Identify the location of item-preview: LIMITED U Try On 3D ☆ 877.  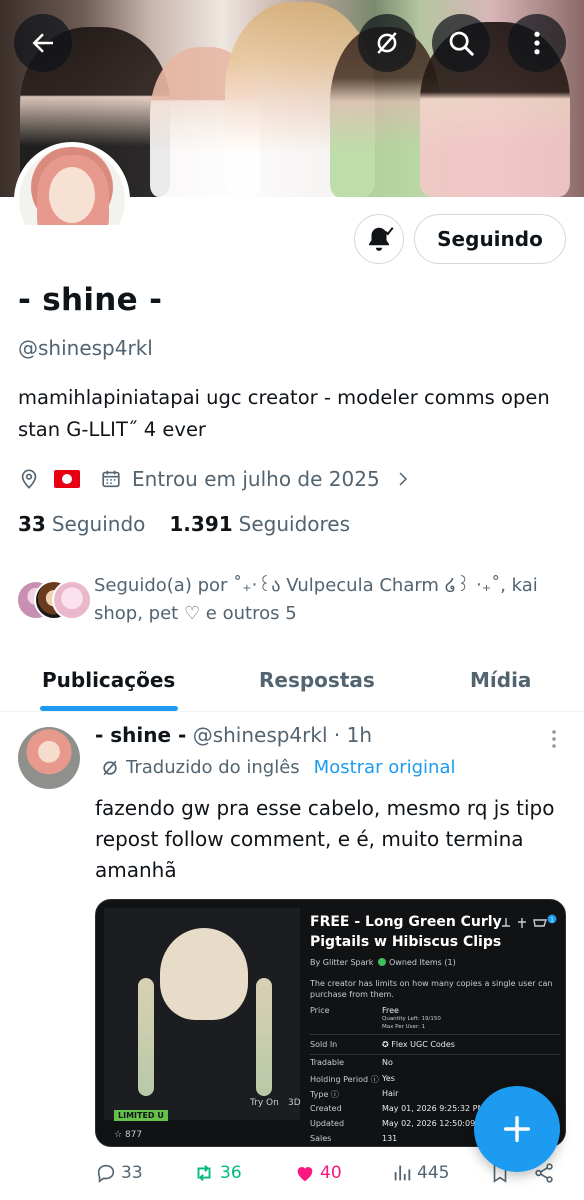
(202, 1024).